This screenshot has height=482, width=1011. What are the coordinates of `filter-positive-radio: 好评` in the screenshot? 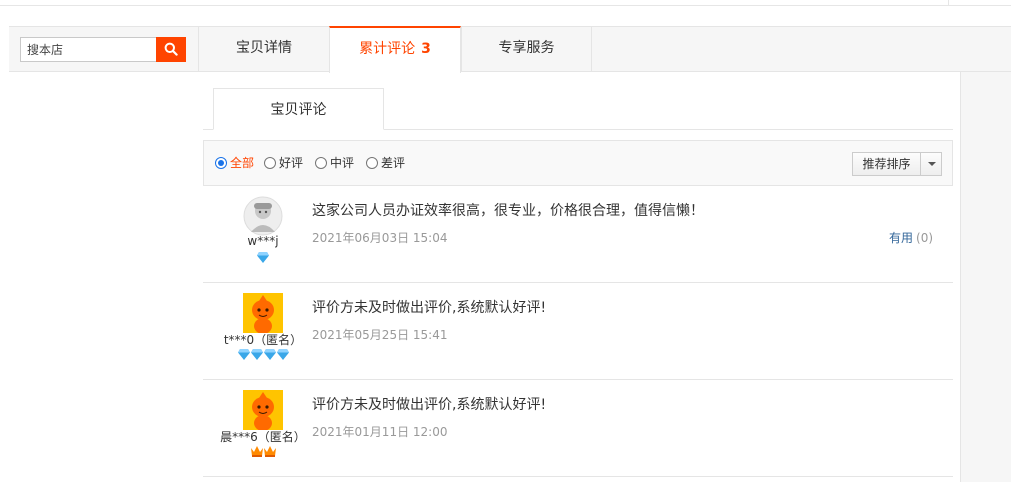 It's located at (283, 163).